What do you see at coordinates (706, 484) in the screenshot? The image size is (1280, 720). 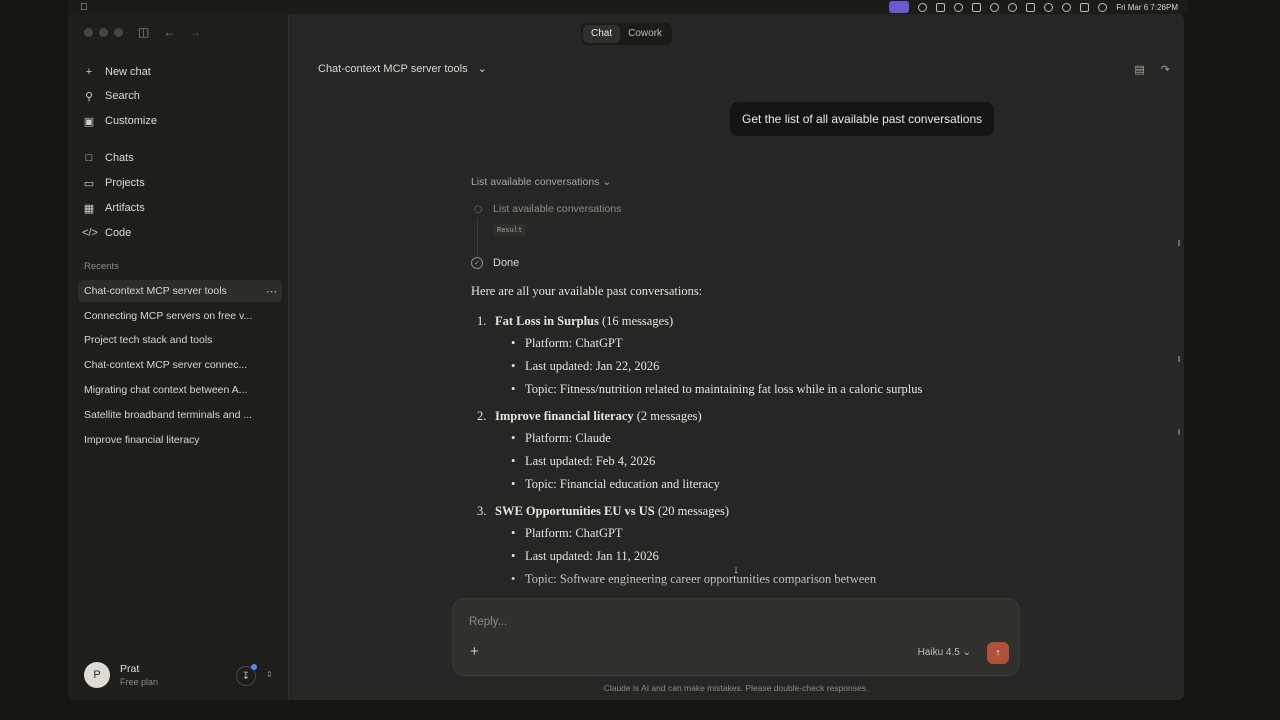 I see `bullet-item: Topic: Financial education and literacy` at bounding box center [706, 484].